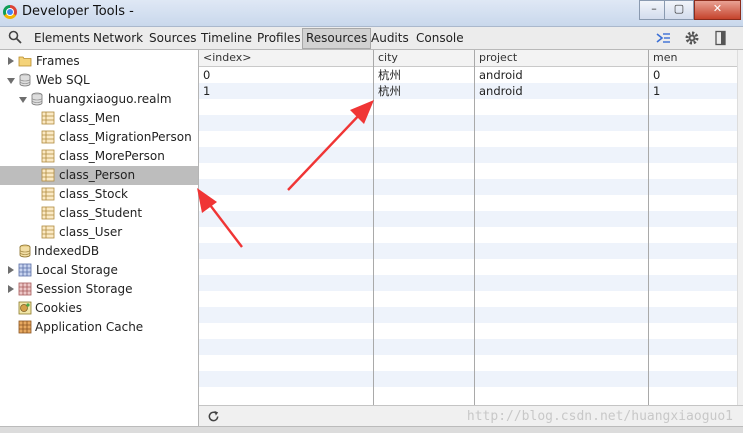 The image size is (743, 433). I want to click on tree-item-table: class_Stock, so click(99, 194).